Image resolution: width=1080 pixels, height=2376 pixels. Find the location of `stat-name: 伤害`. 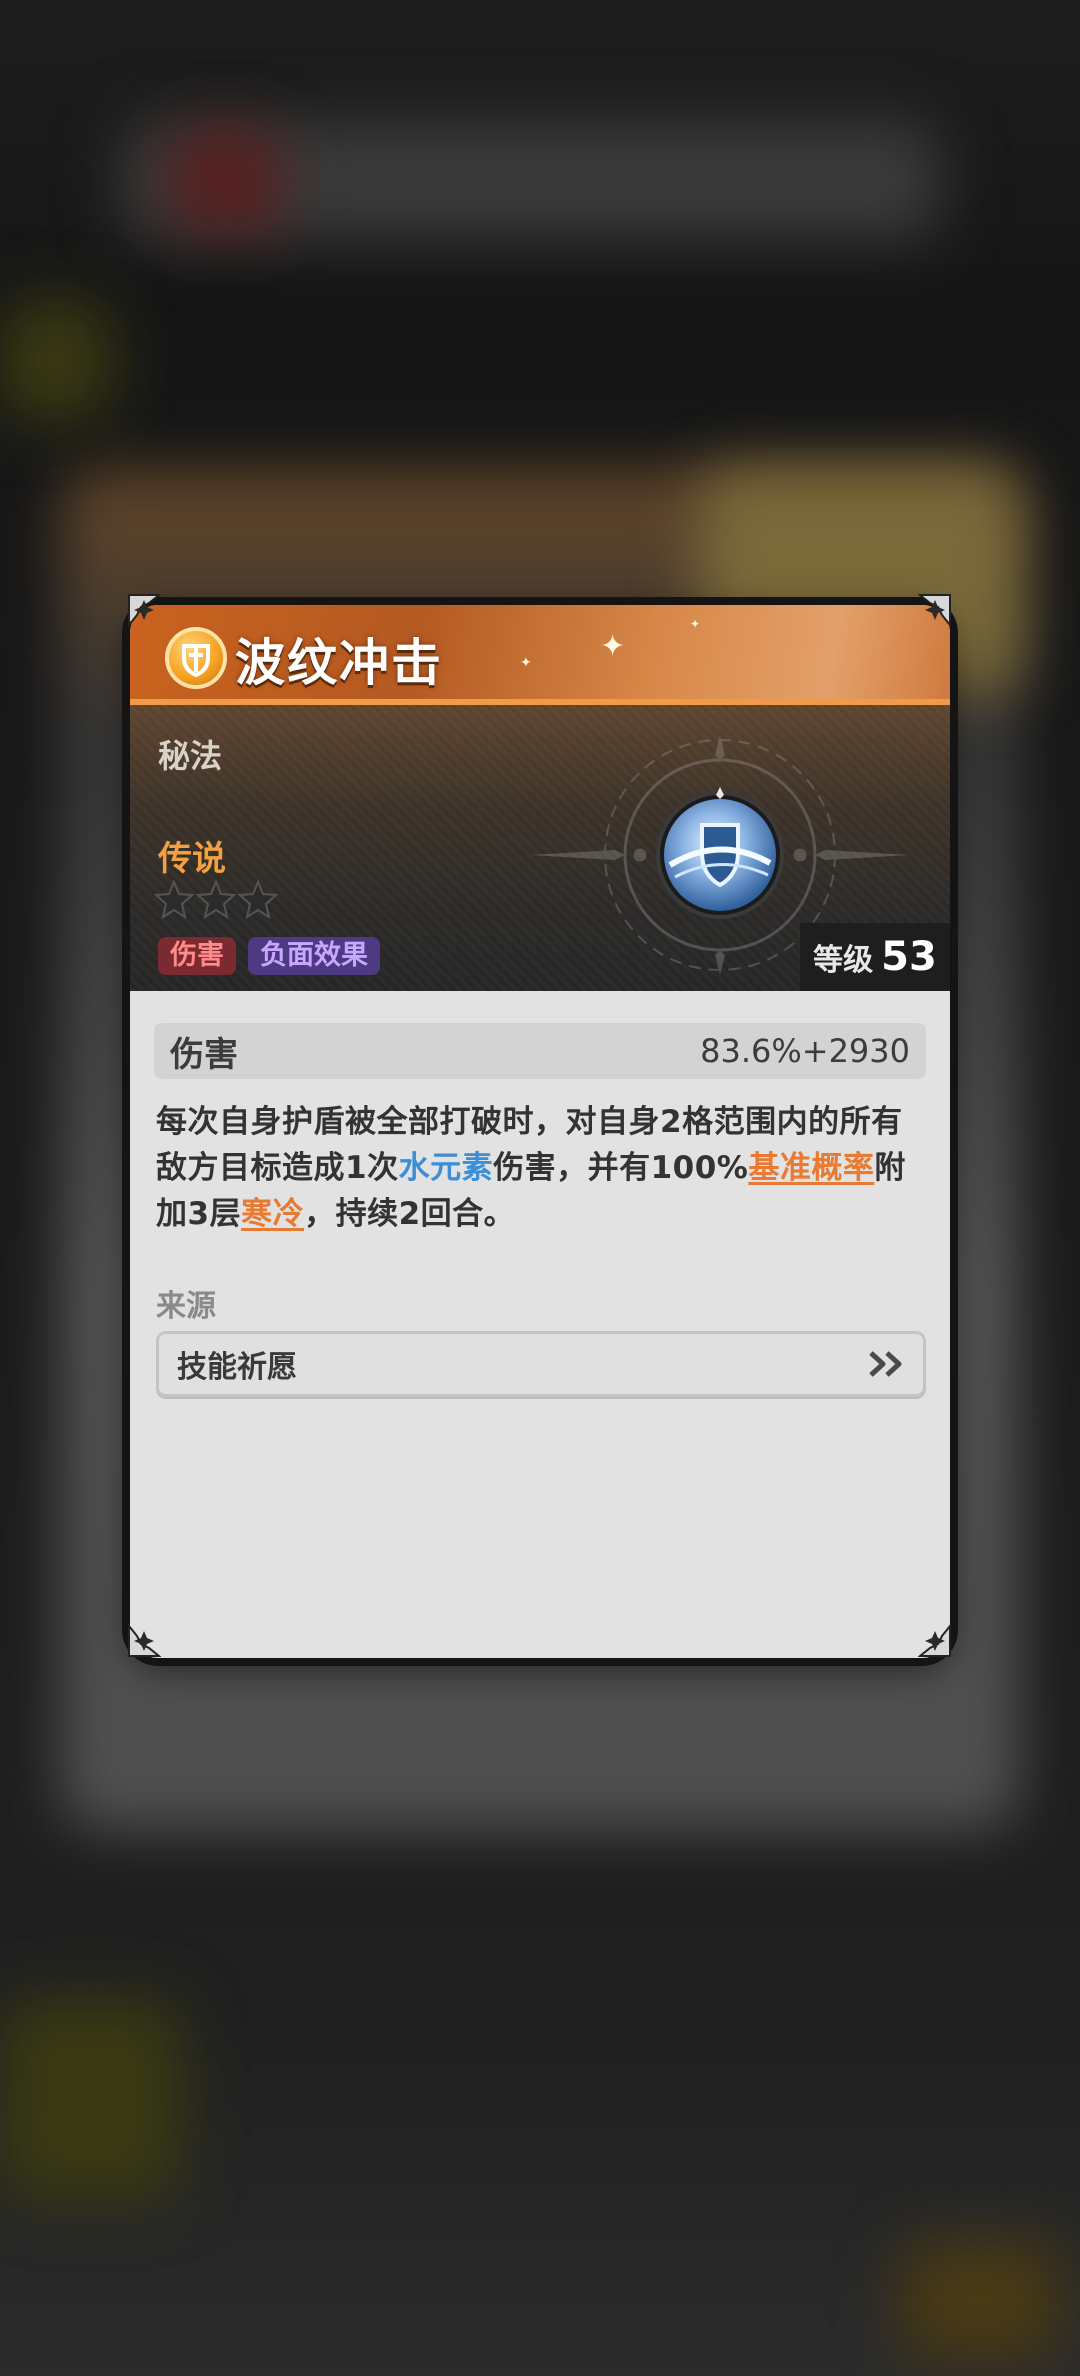

stat-name: 伤害 is located at coordinates (204, 1054).